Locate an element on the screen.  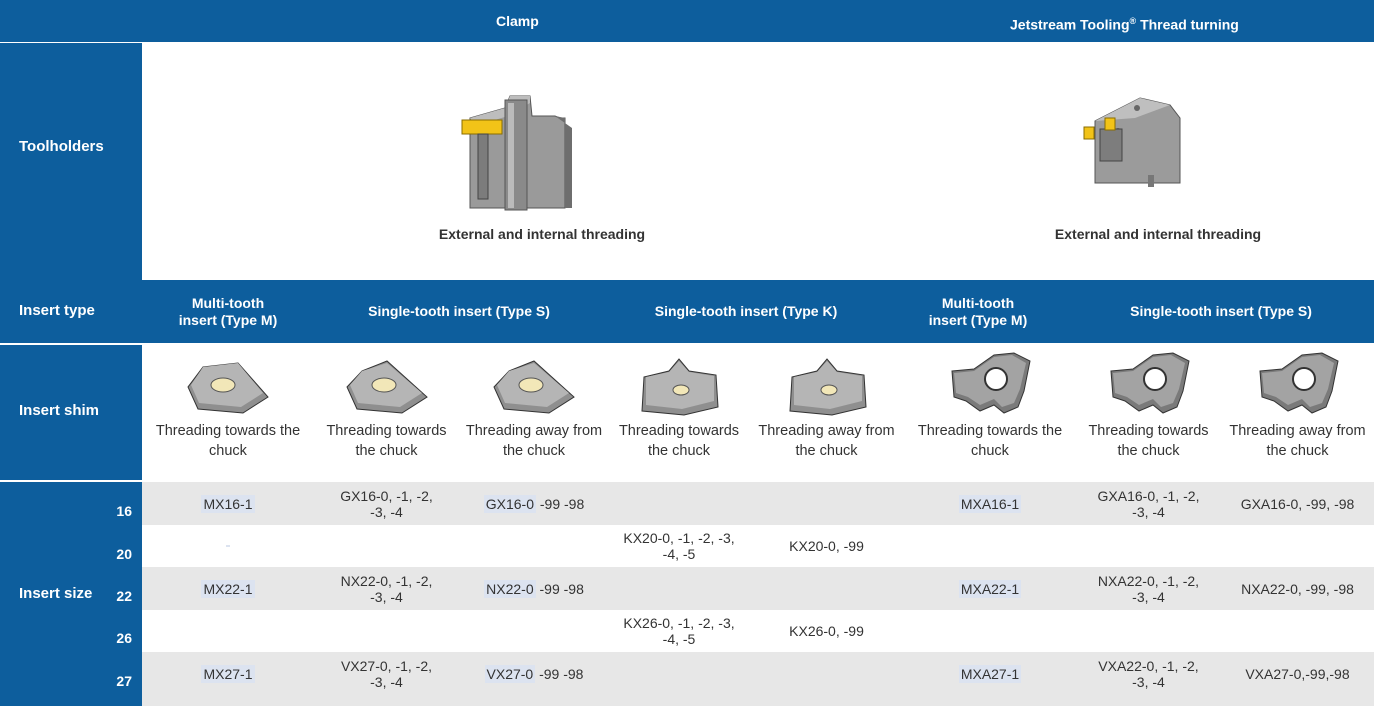
insert-type-label: Insert type is located at coordinates (57, 310).